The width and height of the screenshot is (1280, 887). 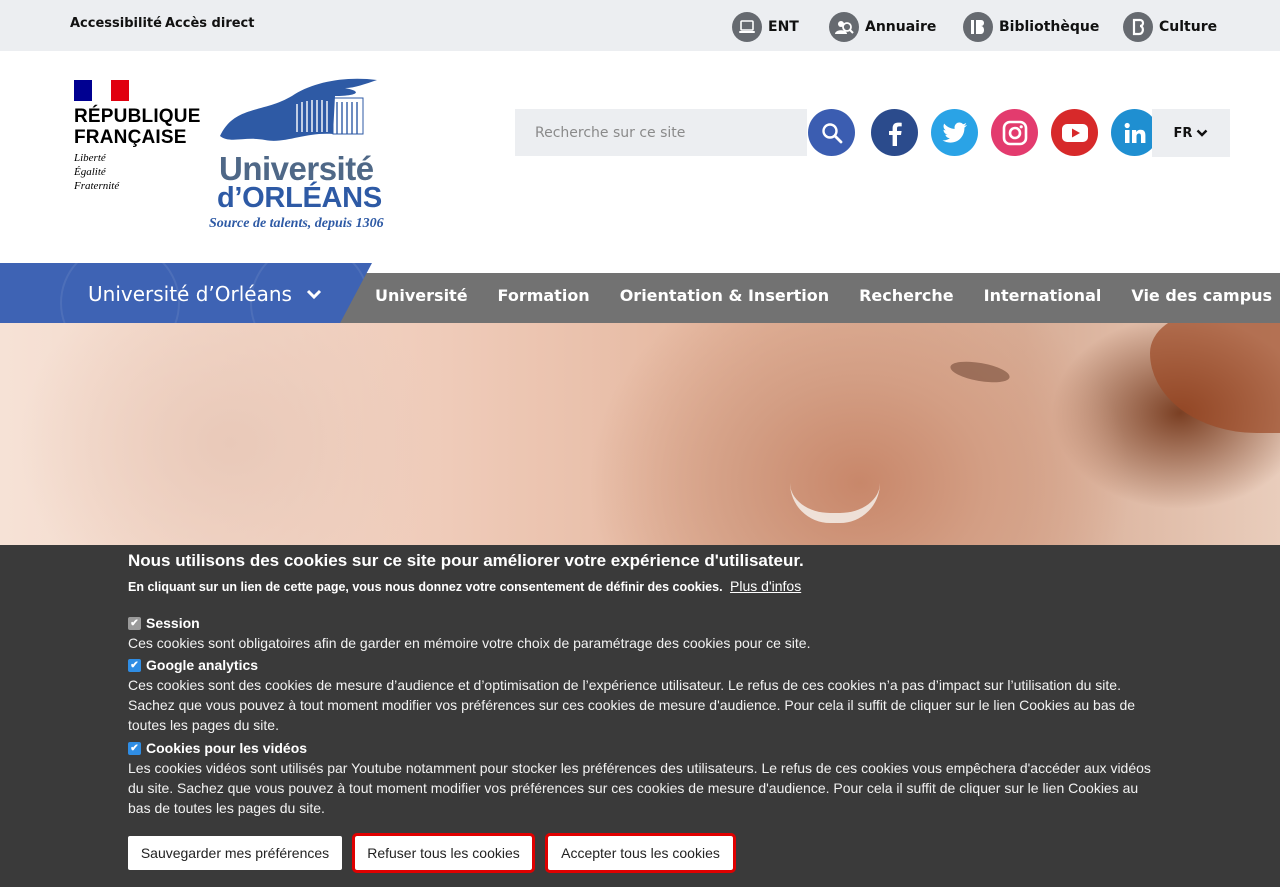 I want to click on rf-name-line1: RÉPUBLIQUE, so click(x=137, y=116).